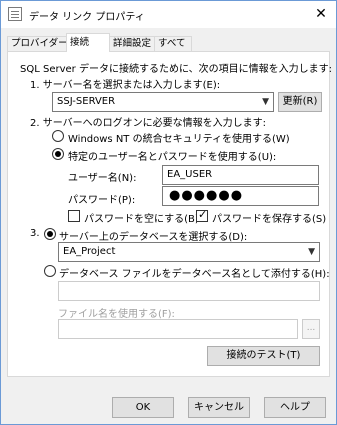  What do you see at coordinates (37, 43) in the screenshot?
I see `tab-provider: プロバイダー` at bounding box center [37, 43].